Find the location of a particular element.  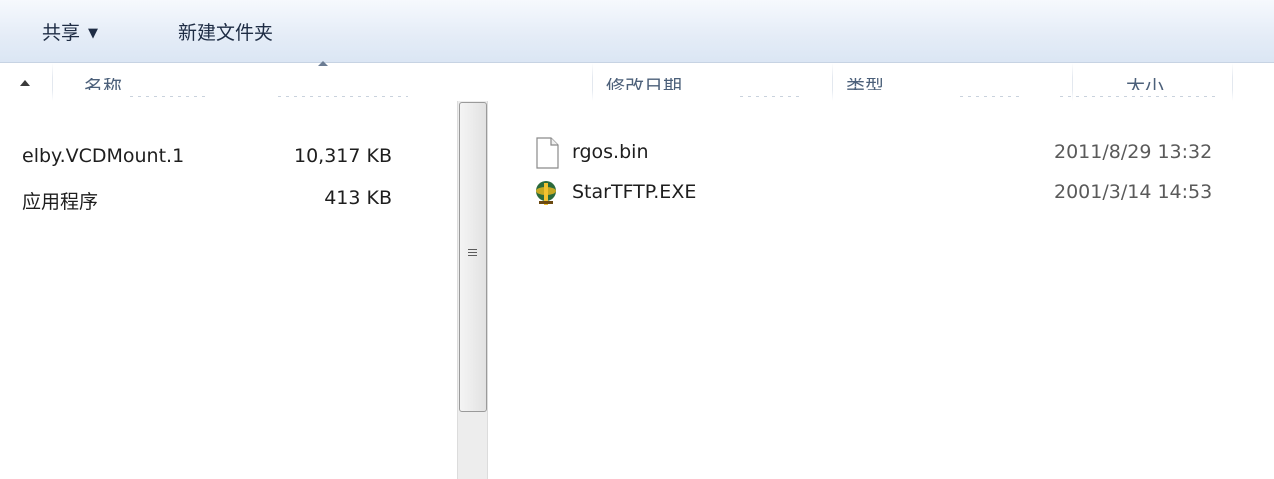

command-bar: 共享 ▼ 新建文件夹 is located at coordinates (637, 31).